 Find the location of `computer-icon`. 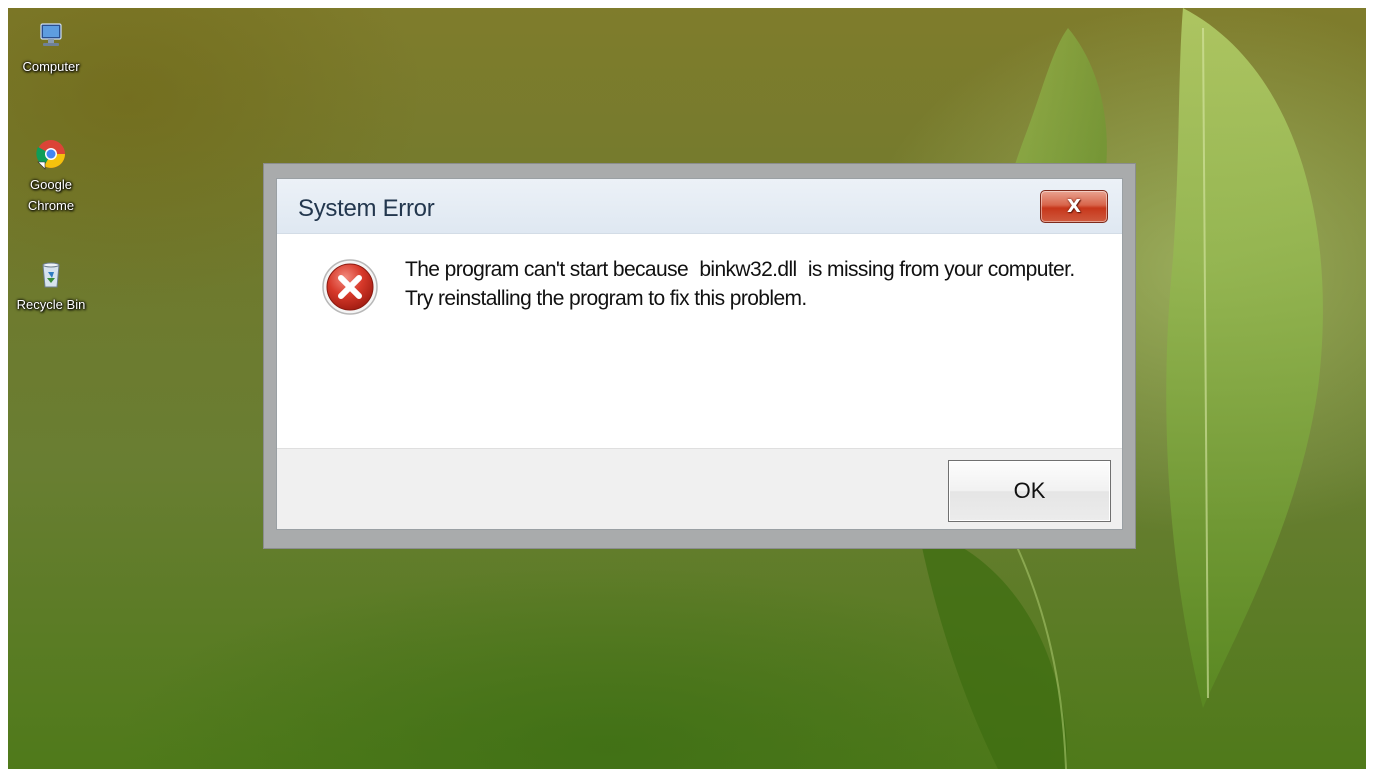

computer-icon is located at coordinates (51, 36).